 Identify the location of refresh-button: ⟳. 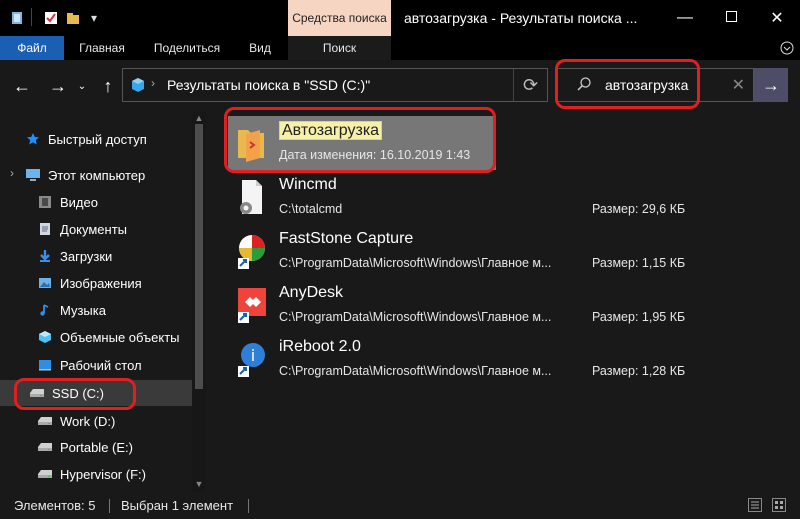
(530, 85).